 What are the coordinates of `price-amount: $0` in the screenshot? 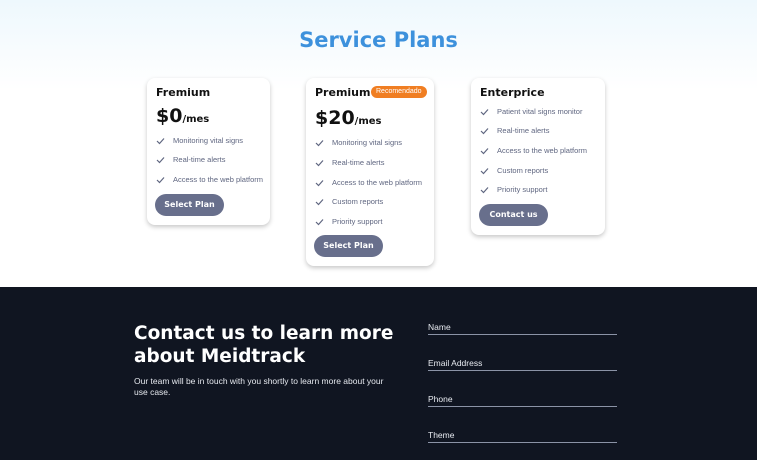 It's located at (169, 116).